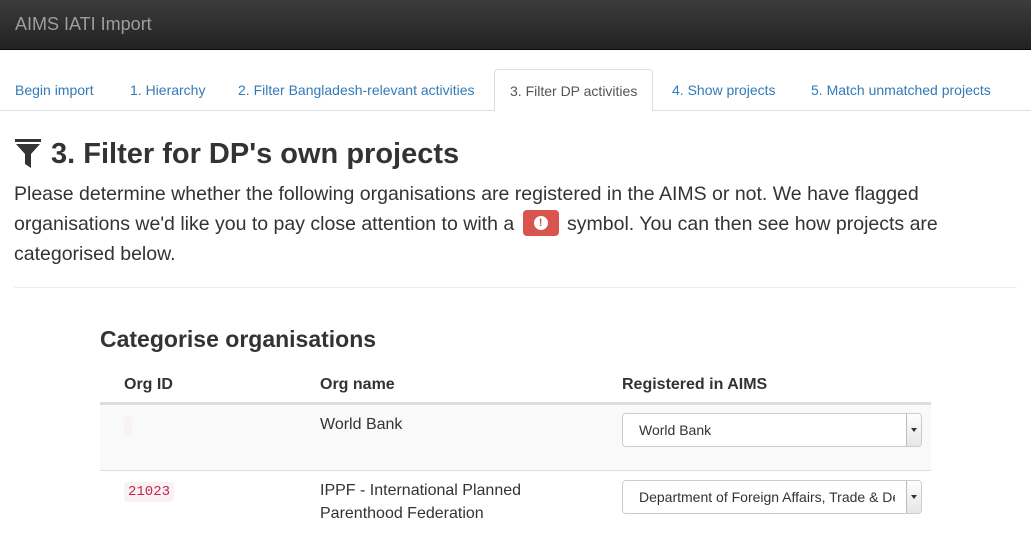  What do you see at coordinates (515, 437) in the screenshot?
I see `table-row: World Bank World Bank` at bounding box center [515, 437].